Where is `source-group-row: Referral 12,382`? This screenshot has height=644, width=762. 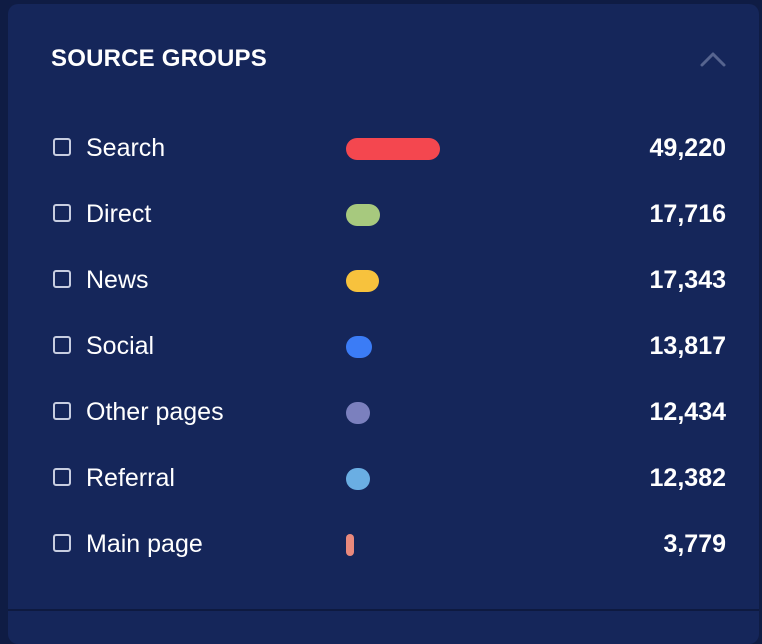
source-group-row: Referral 12,382 is located at coordinates (388, 479).